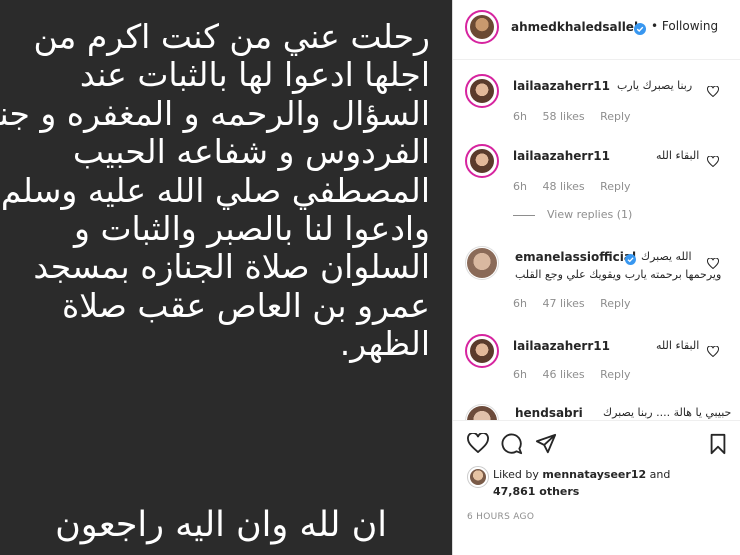 The image size is (740, 555). What do you see at coordinates (231, 36) in the screenshot?
I see `post-text-line: رحلت عني من كنت اكرم من` at bounding box center [231, 36].